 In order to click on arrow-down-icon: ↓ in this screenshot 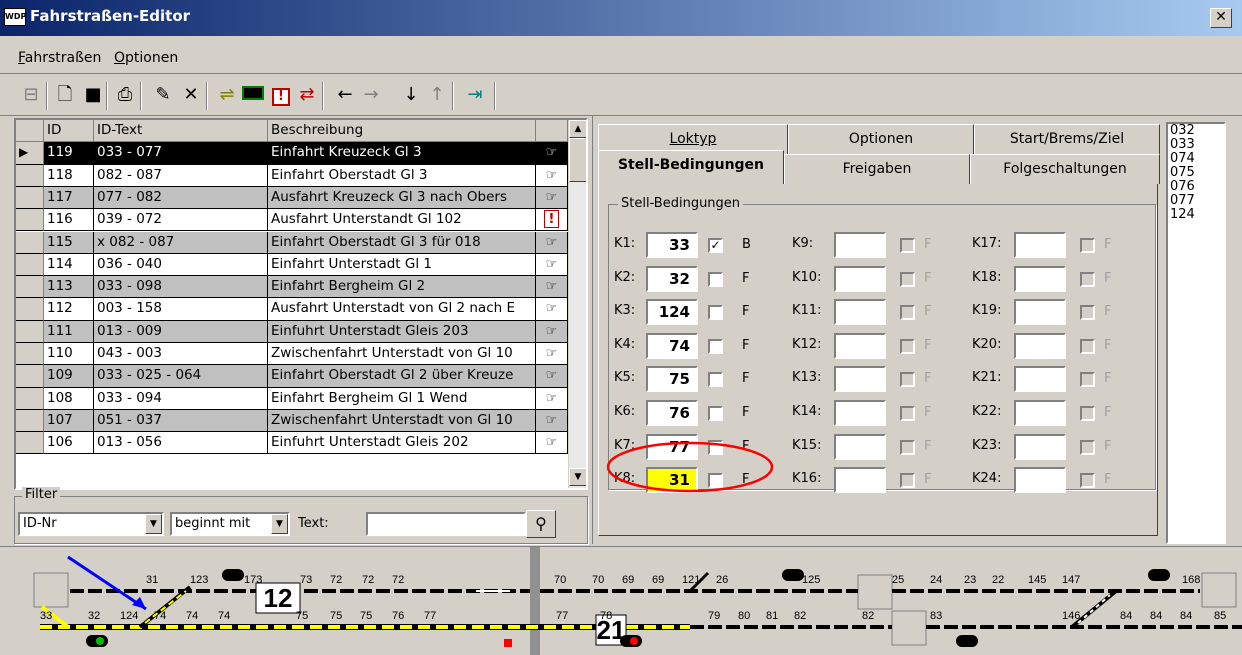, I will do `click(411, 95)`.